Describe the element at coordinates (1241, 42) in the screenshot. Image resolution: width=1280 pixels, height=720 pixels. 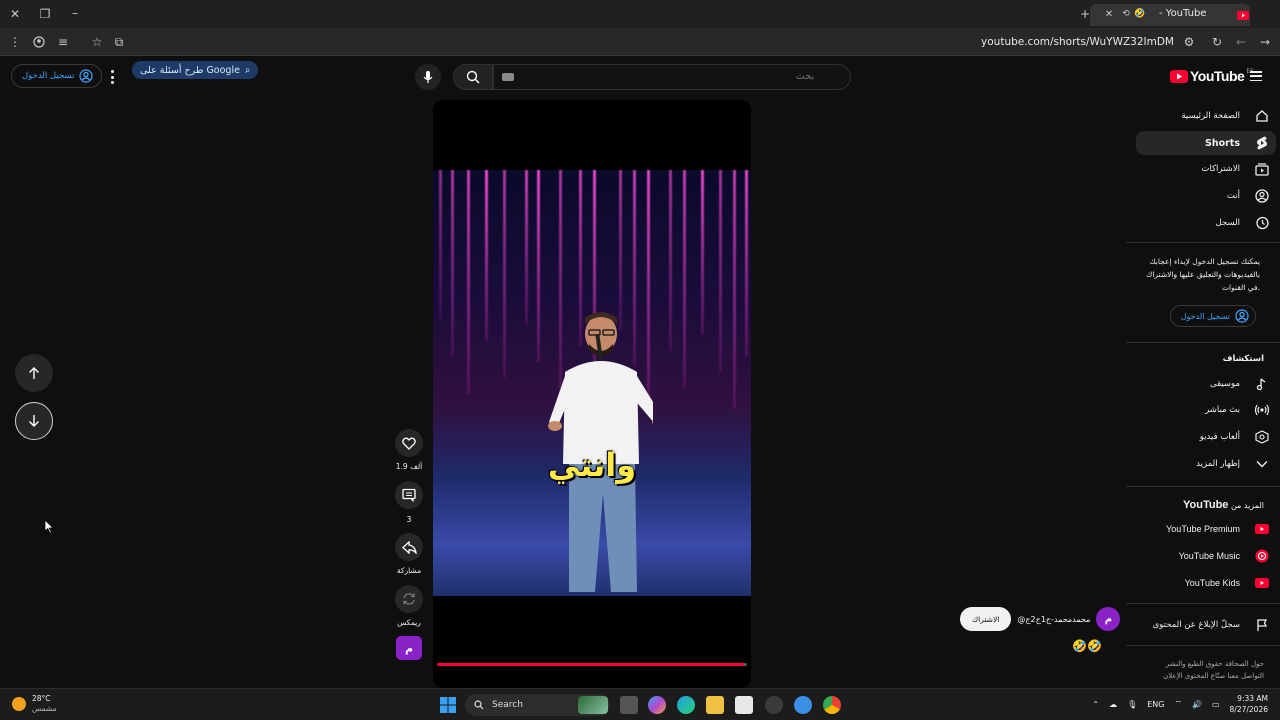
I see `back-icon: ←` at that location.